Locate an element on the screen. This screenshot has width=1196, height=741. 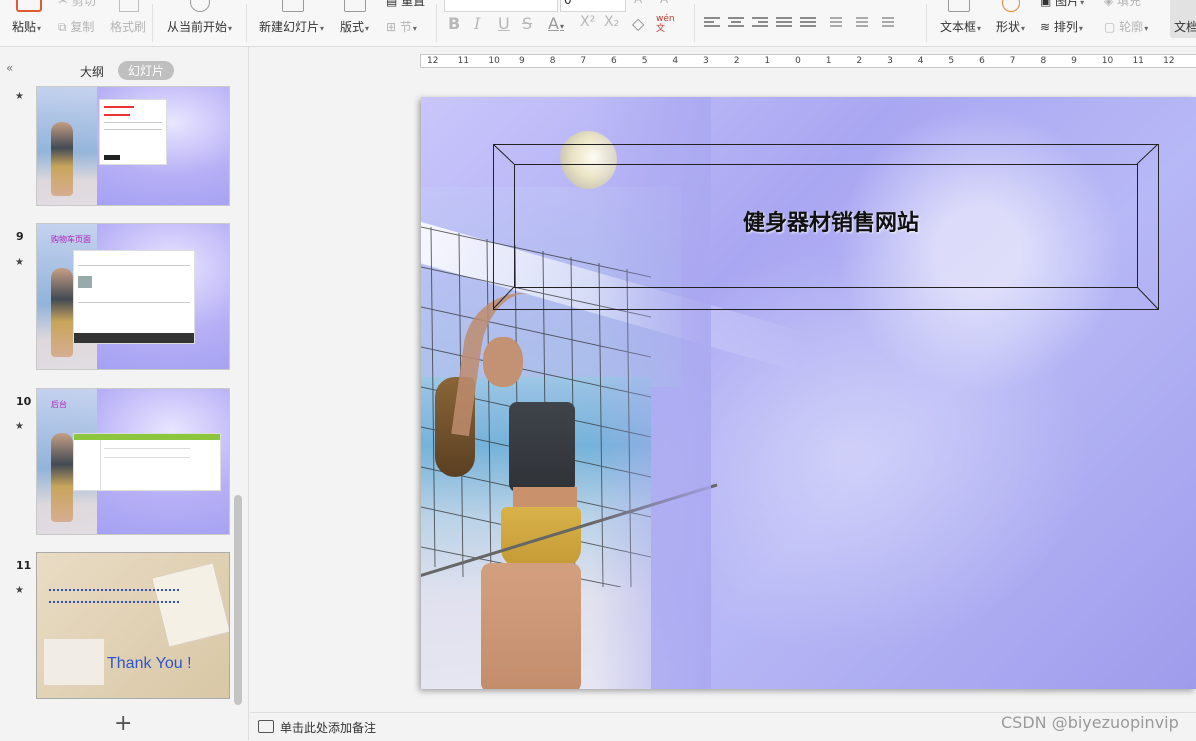
add-slide-button: + is located at coordinates (123, 723).